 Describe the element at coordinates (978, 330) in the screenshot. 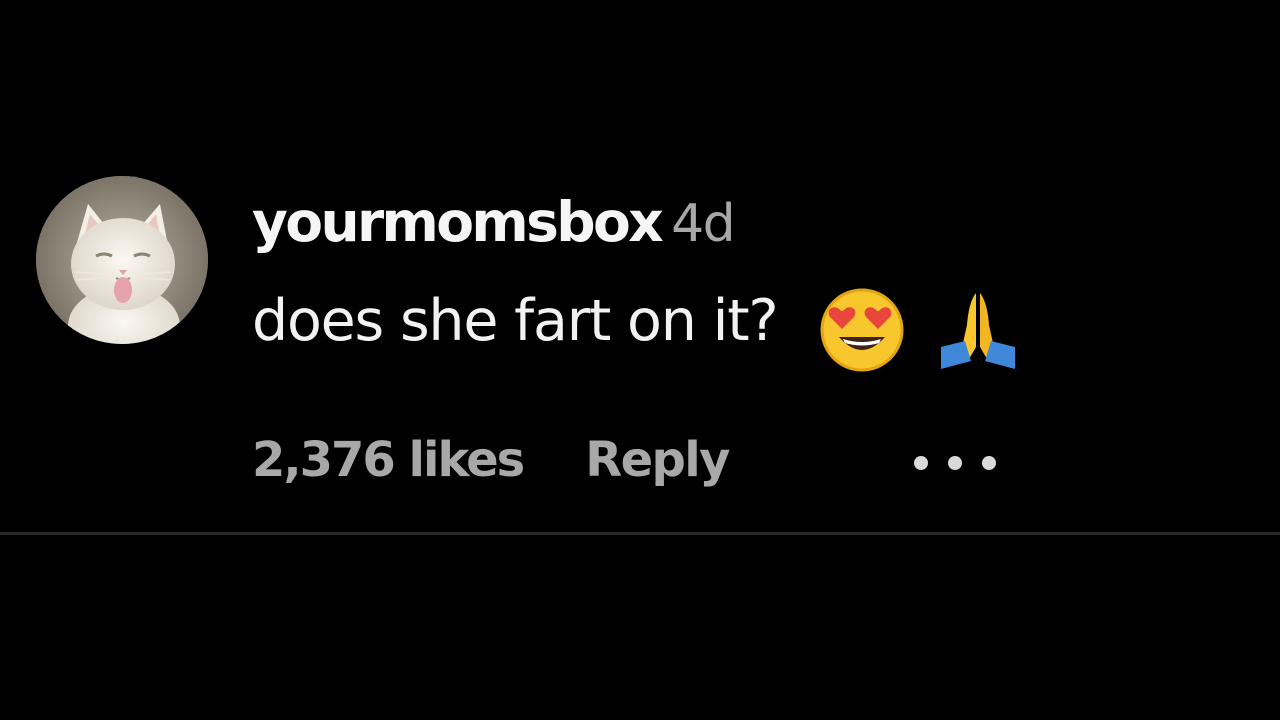

I see `folded-hands-emoji-icon` at that location.